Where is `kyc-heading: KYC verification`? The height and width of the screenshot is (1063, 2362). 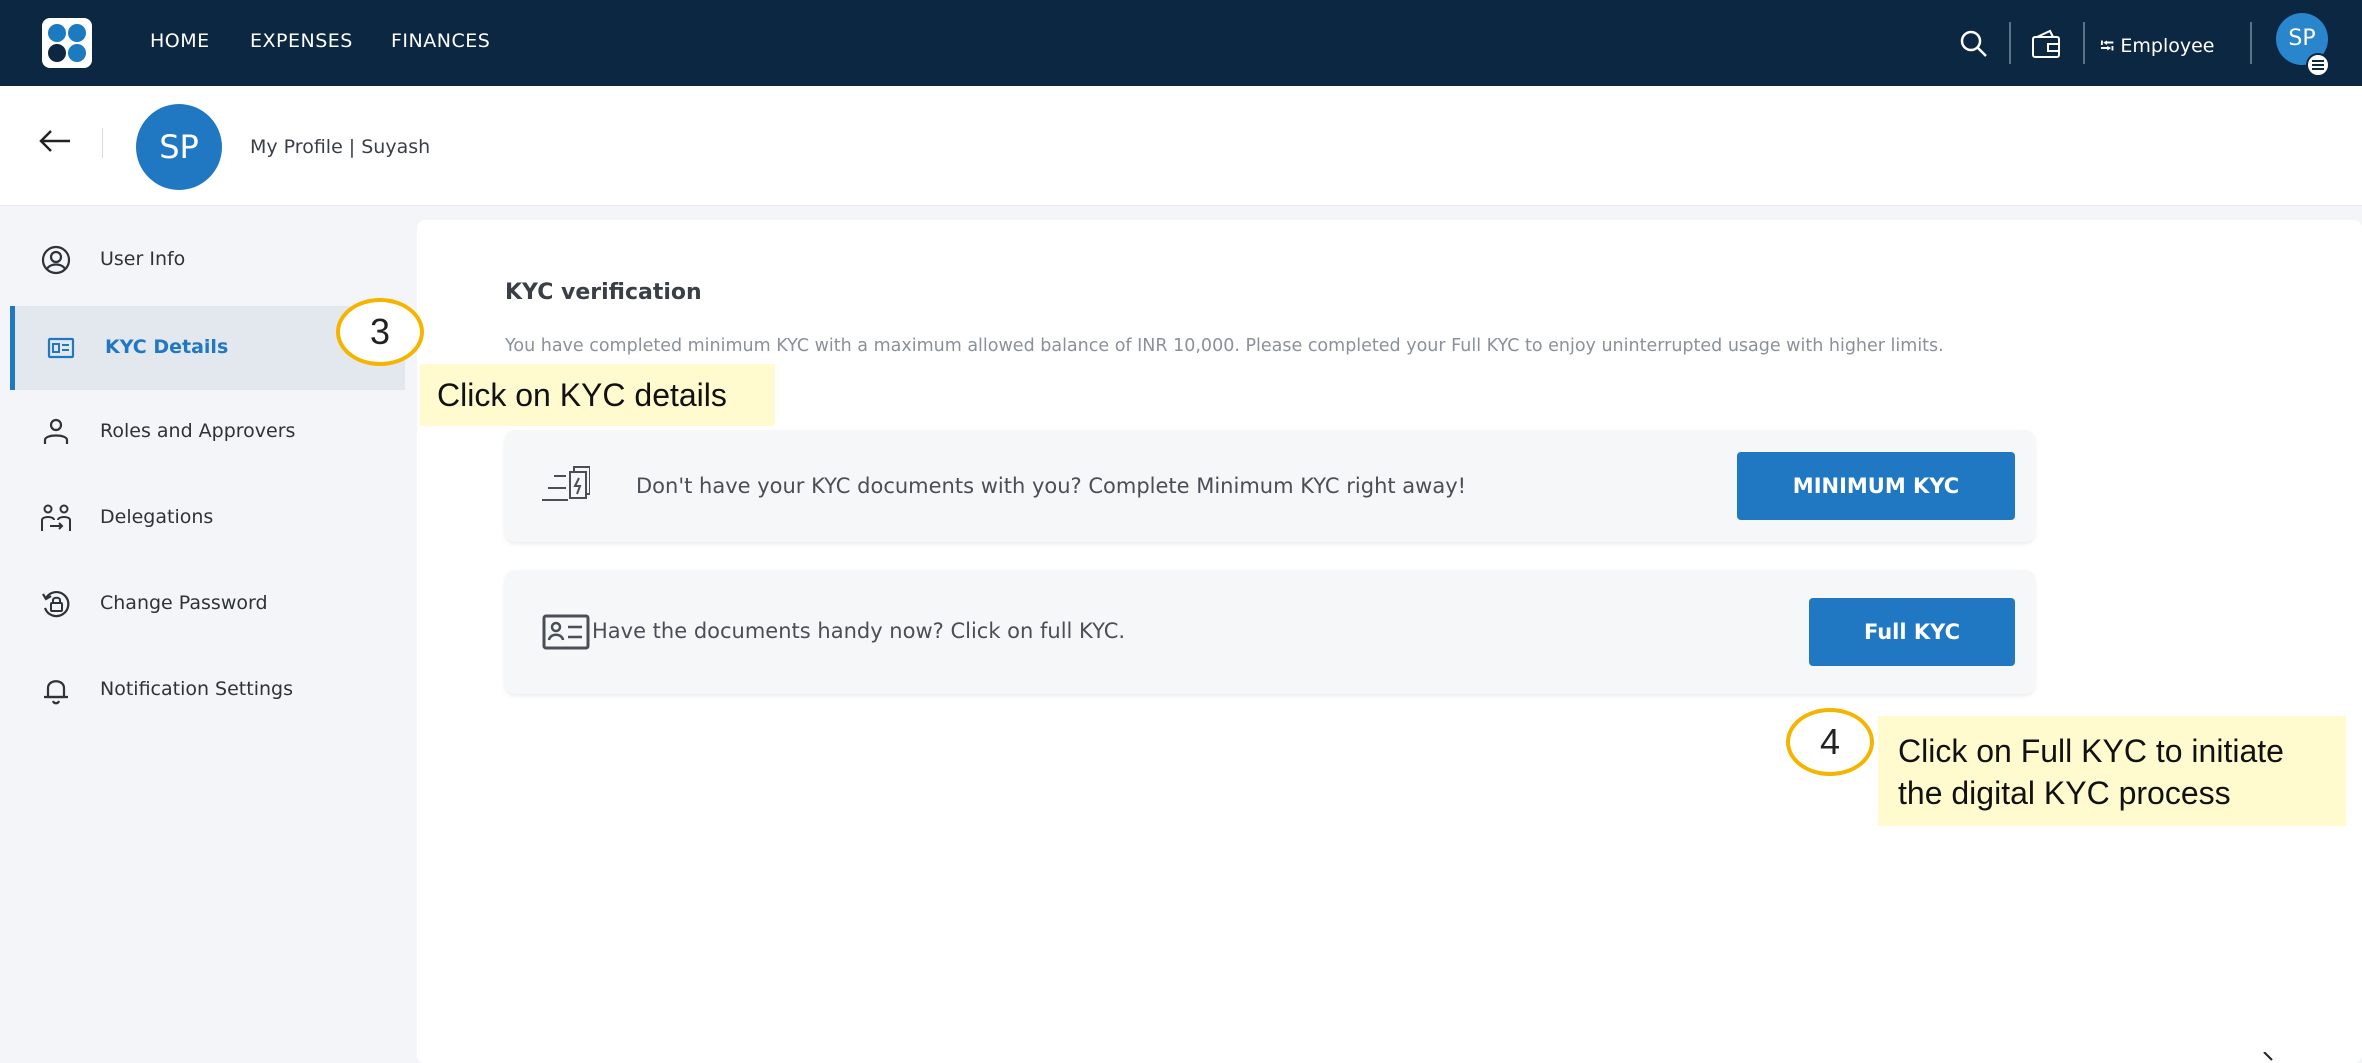
kyc-heading: KYC verification is located at coordinates (603, 292).